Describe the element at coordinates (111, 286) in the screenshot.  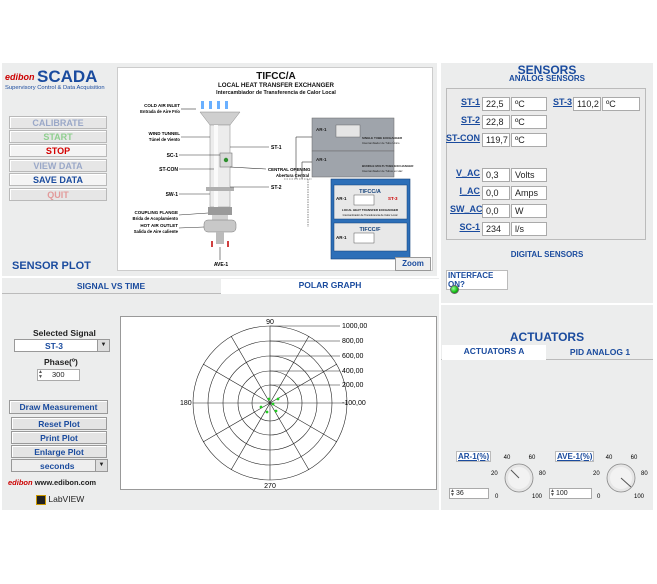
I see `tab-signal-vs-time: SIGNAL VS TIME` at that location.